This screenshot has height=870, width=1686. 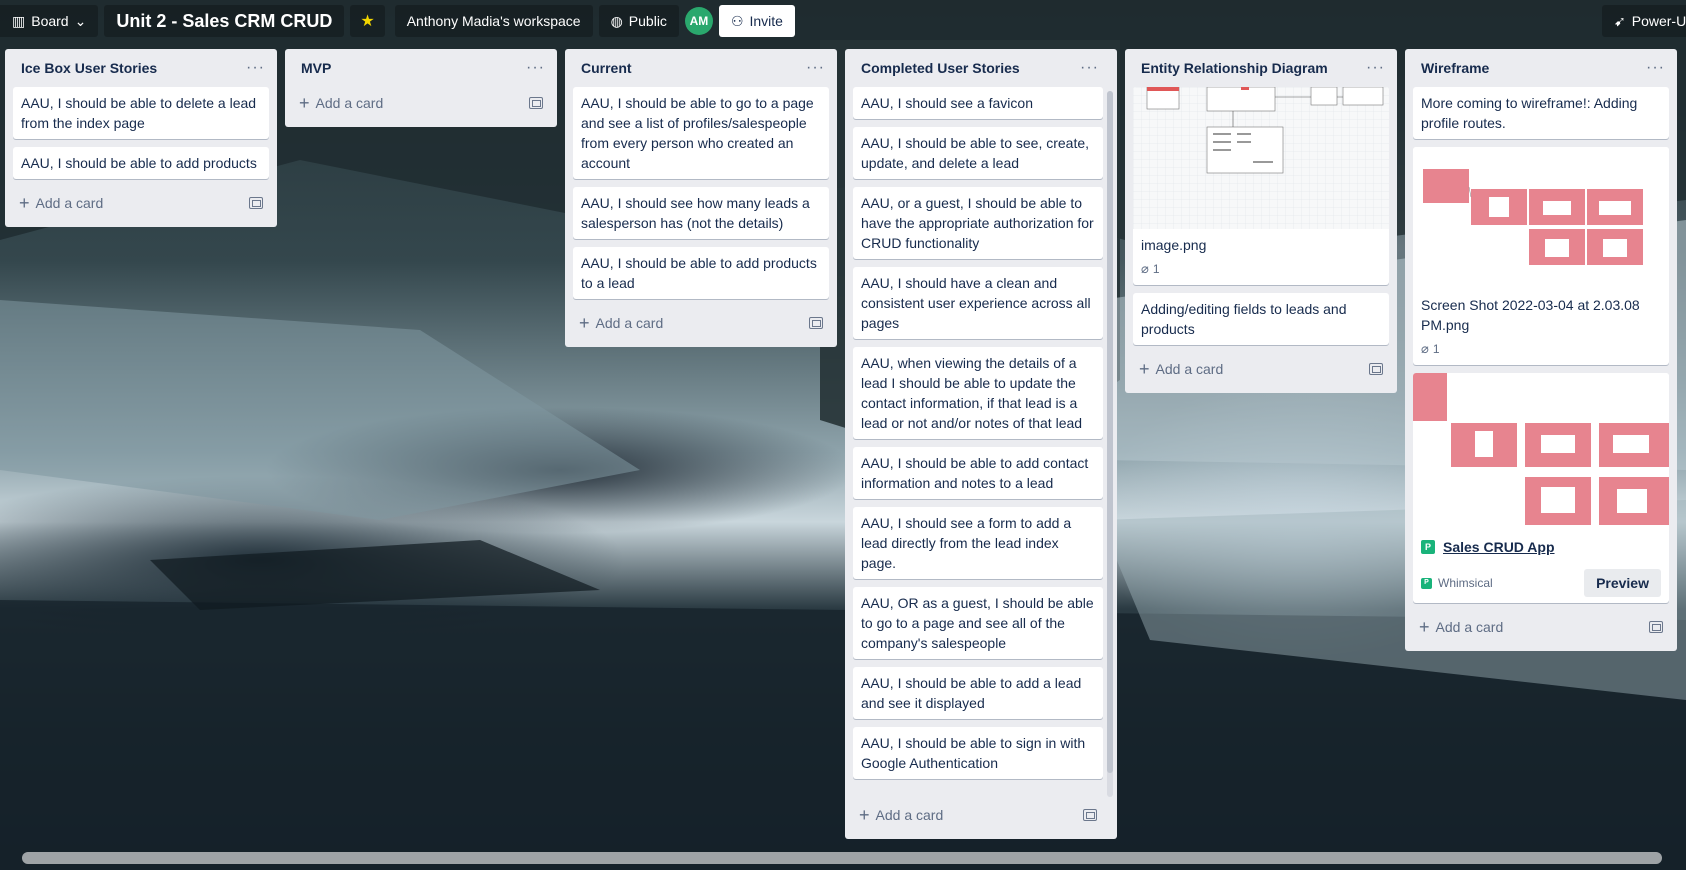 I want to click on invite-label: Invite, so click(x=766, y=21).